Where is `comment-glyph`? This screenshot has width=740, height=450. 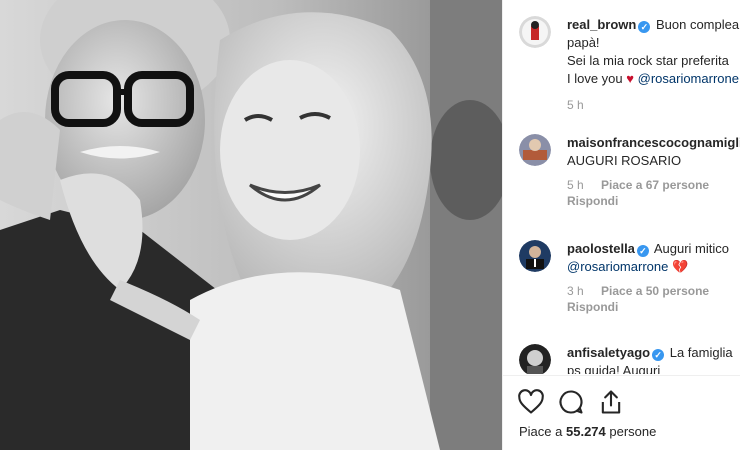
comment-glyph is located at coordinates (571, 402).